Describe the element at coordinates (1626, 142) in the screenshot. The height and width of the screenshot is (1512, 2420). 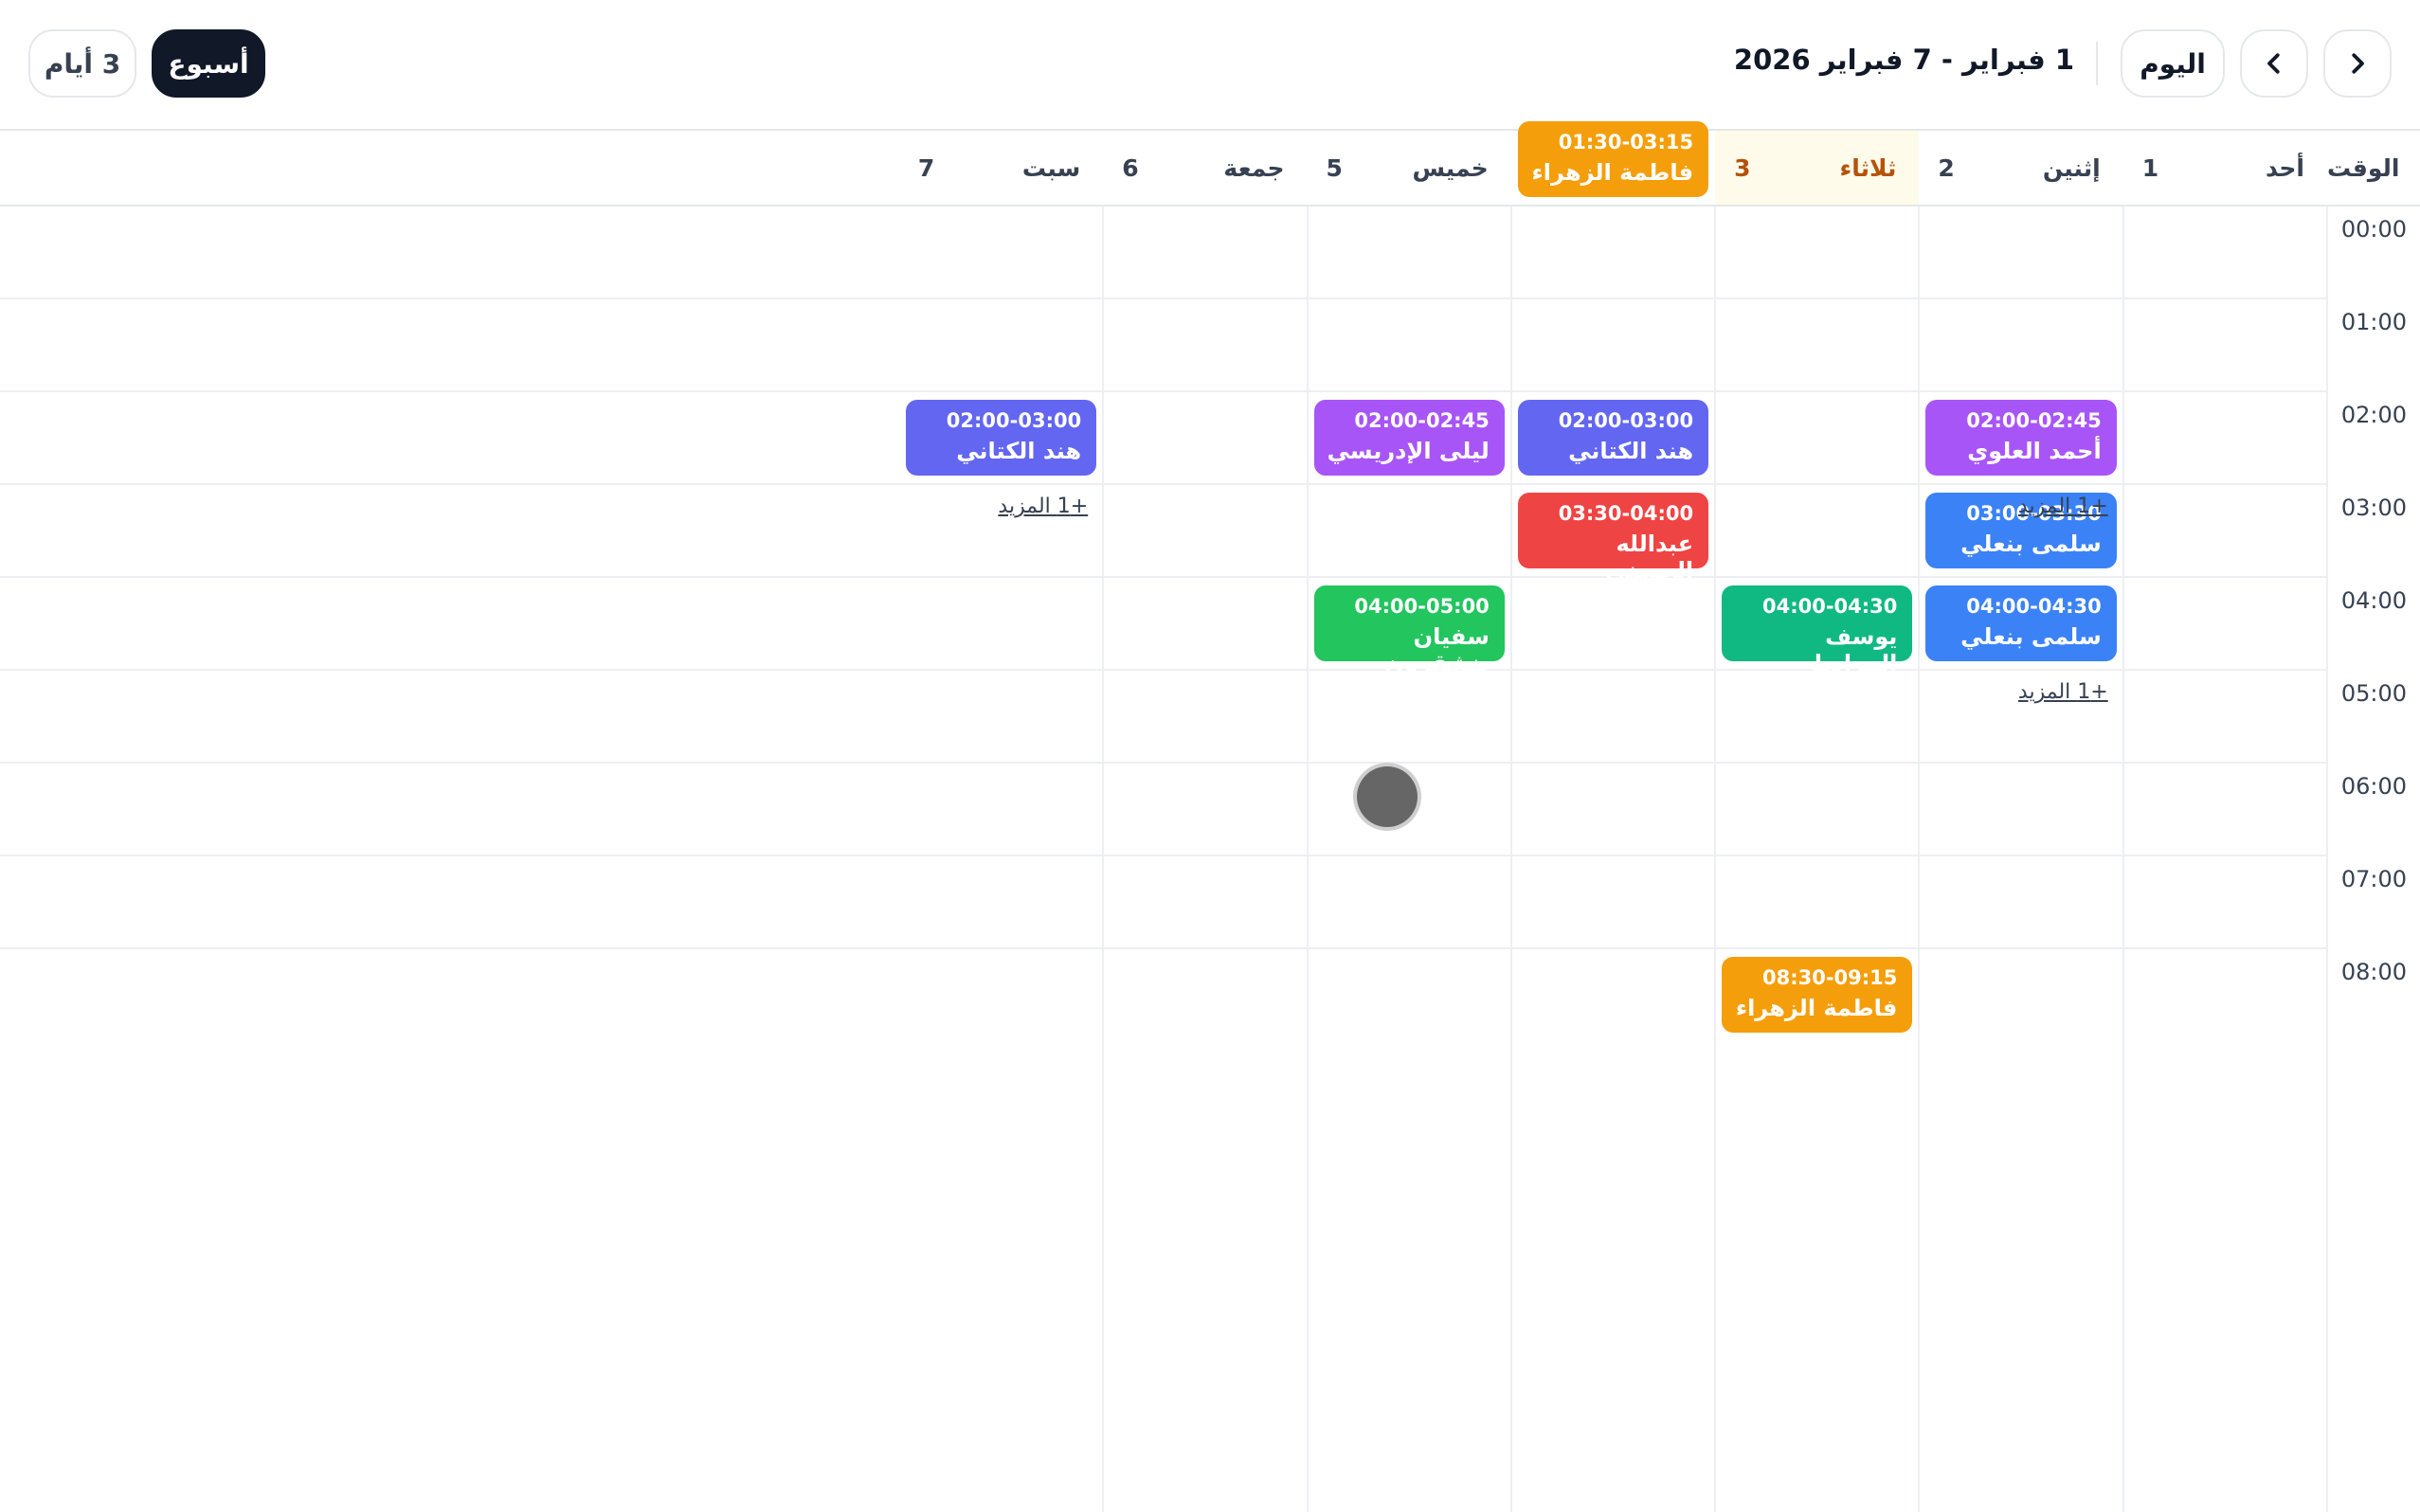
I see `event-time: 01:30-03:15` at that location.